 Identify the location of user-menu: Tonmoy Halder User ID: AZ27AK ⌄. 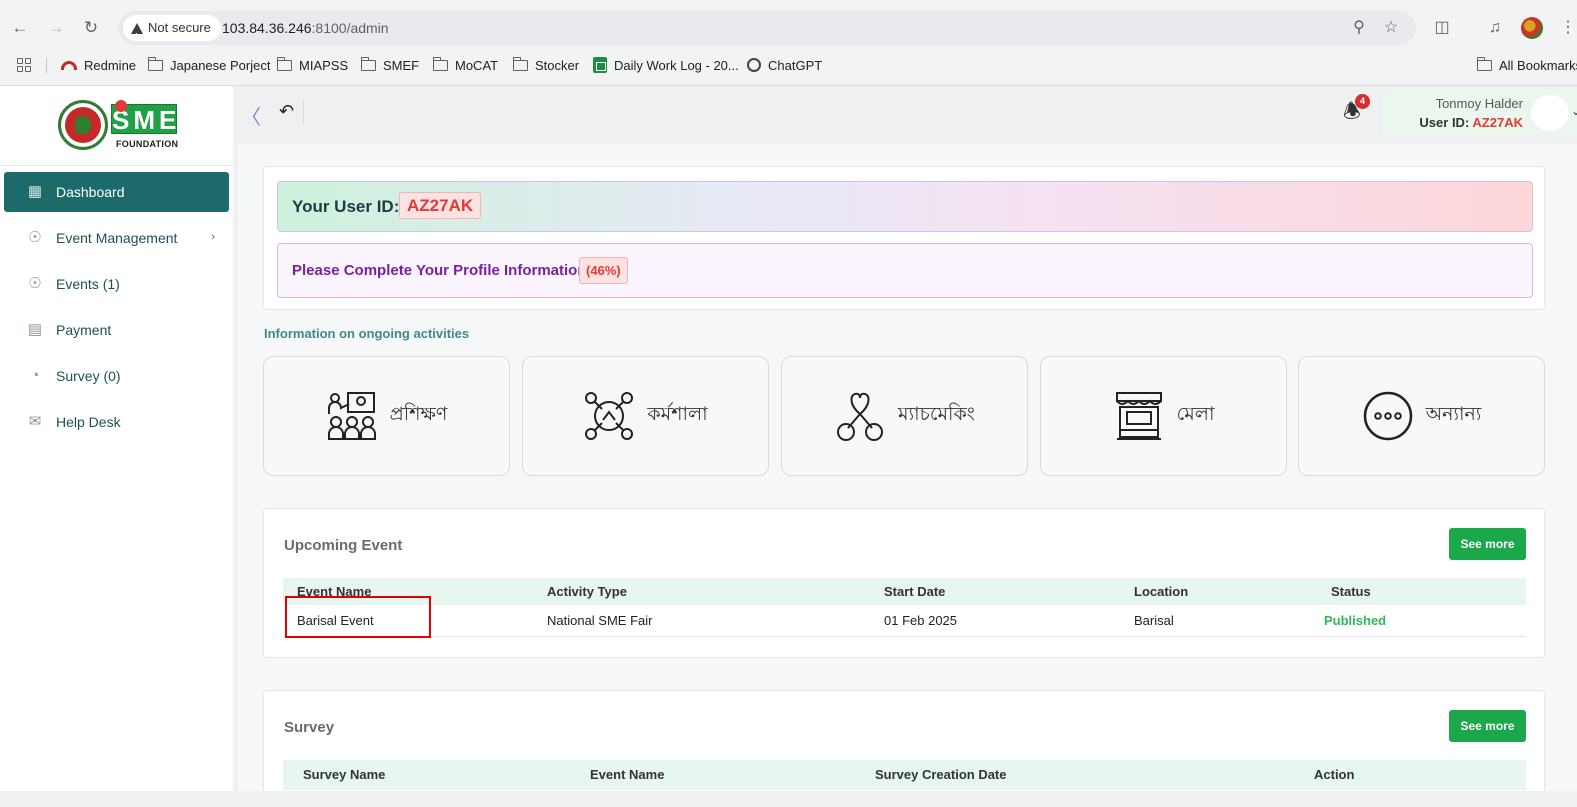
(1479, 113).